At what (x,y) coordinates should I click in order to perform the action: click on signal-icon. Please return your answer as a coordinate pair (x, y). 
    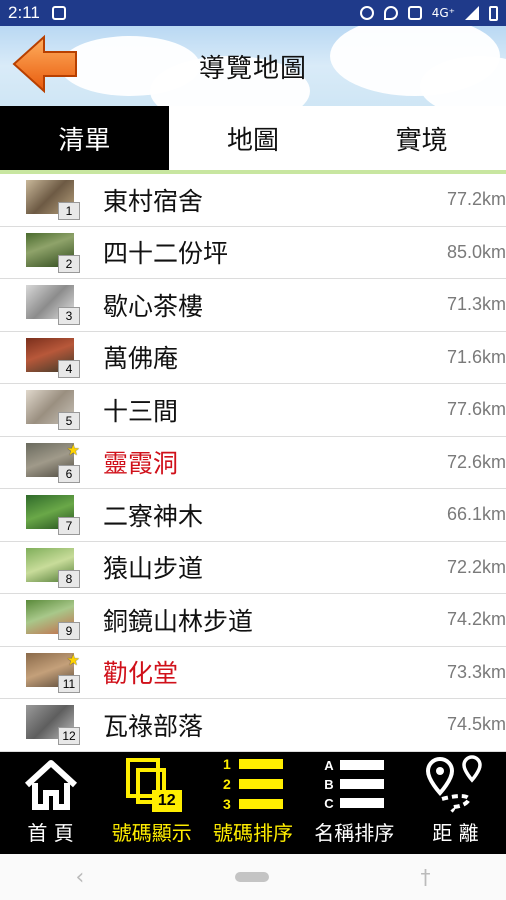
    Looking at the image, I should click on (472, 13).